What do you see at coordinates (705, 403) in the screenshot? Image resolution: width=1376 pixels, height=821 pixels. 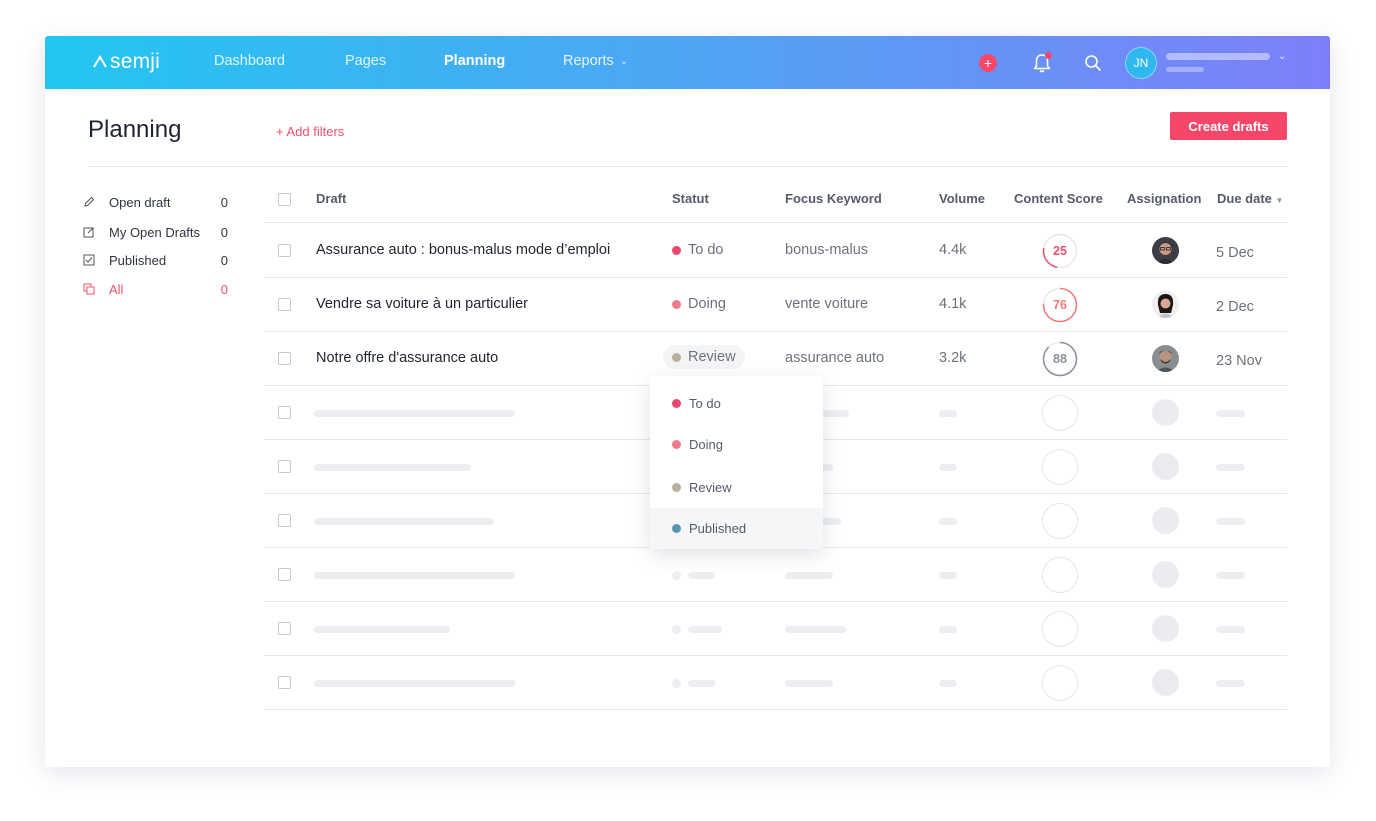 I see `option-label: To do` at bounding box center [705, 403].